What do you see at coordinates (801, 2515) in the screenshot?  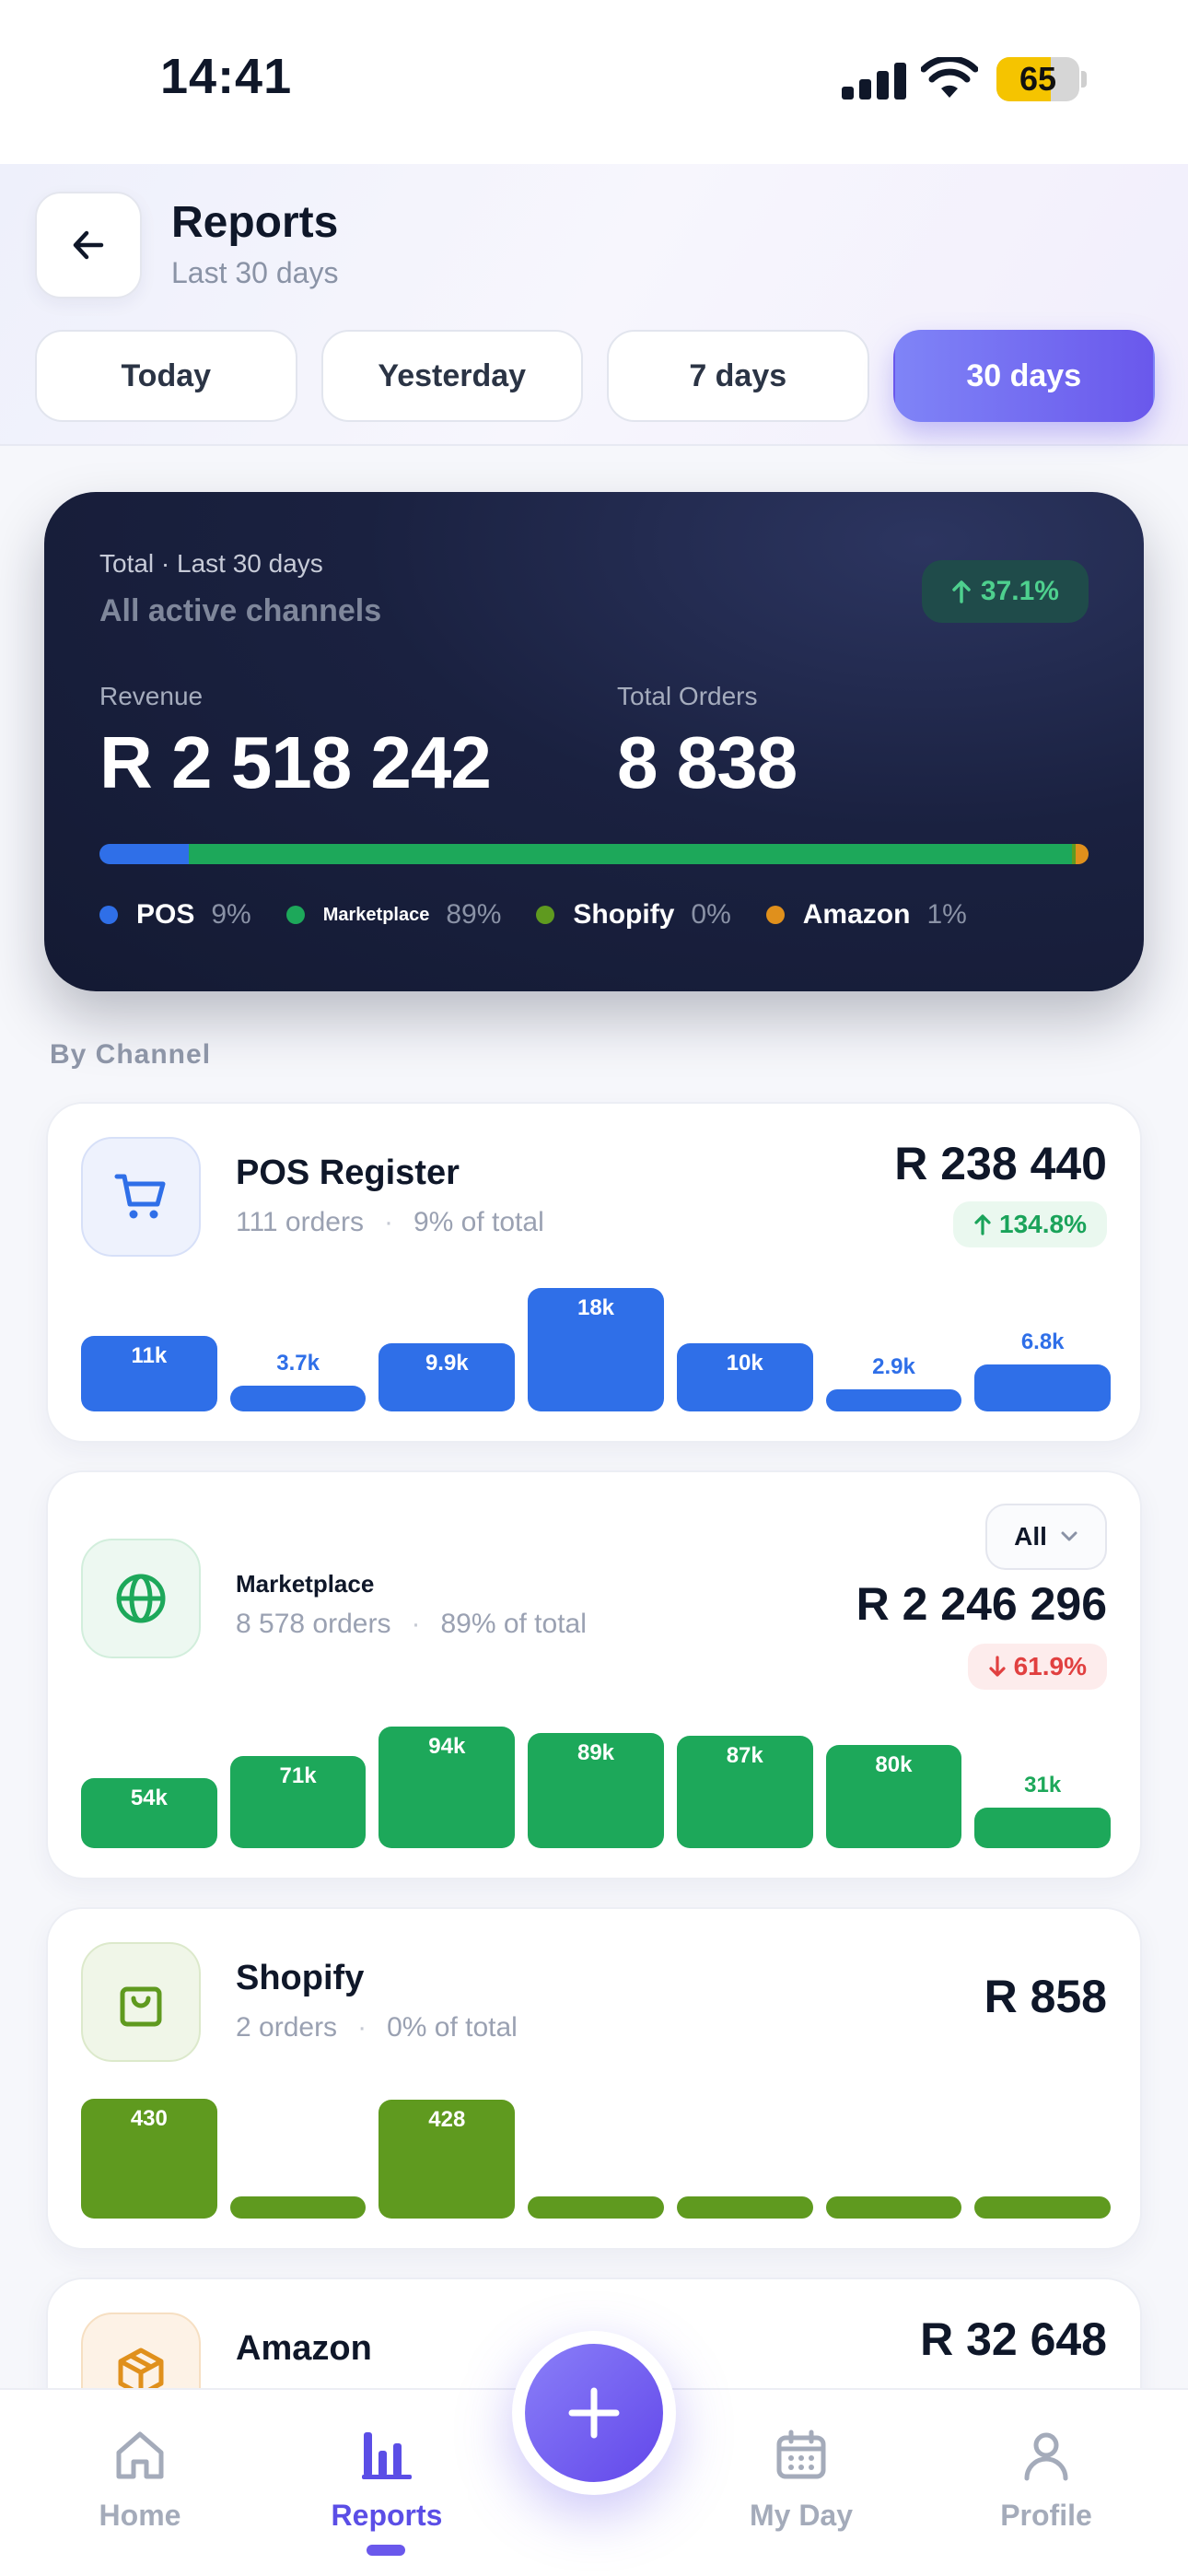 I see `nav-label: My Day` at bounding box center [801, 2515].